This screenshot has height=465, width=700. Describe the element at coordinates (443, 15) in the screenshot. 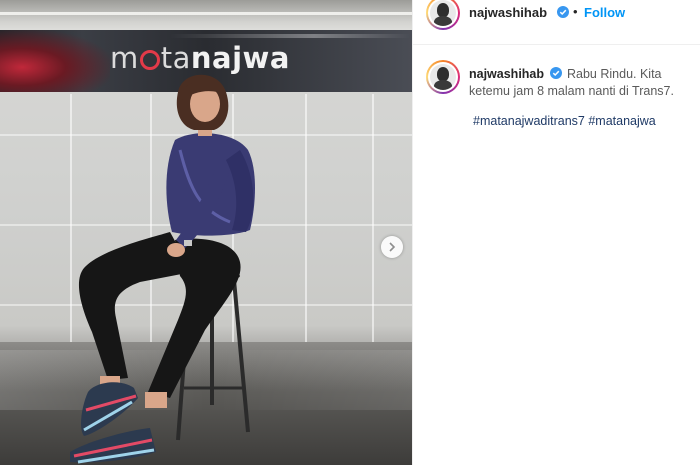

I see `header-avatar` at that location.